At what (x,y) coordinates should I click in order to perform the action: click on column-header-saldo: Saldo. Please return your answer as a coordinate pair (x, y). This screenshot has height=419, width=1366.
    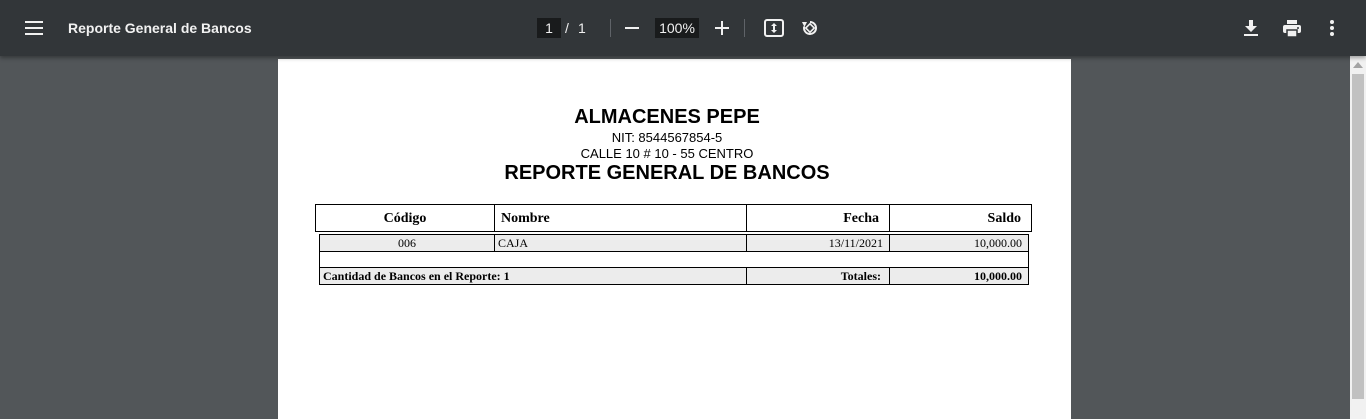
    Looking at the image, I should click on (1004, 218).